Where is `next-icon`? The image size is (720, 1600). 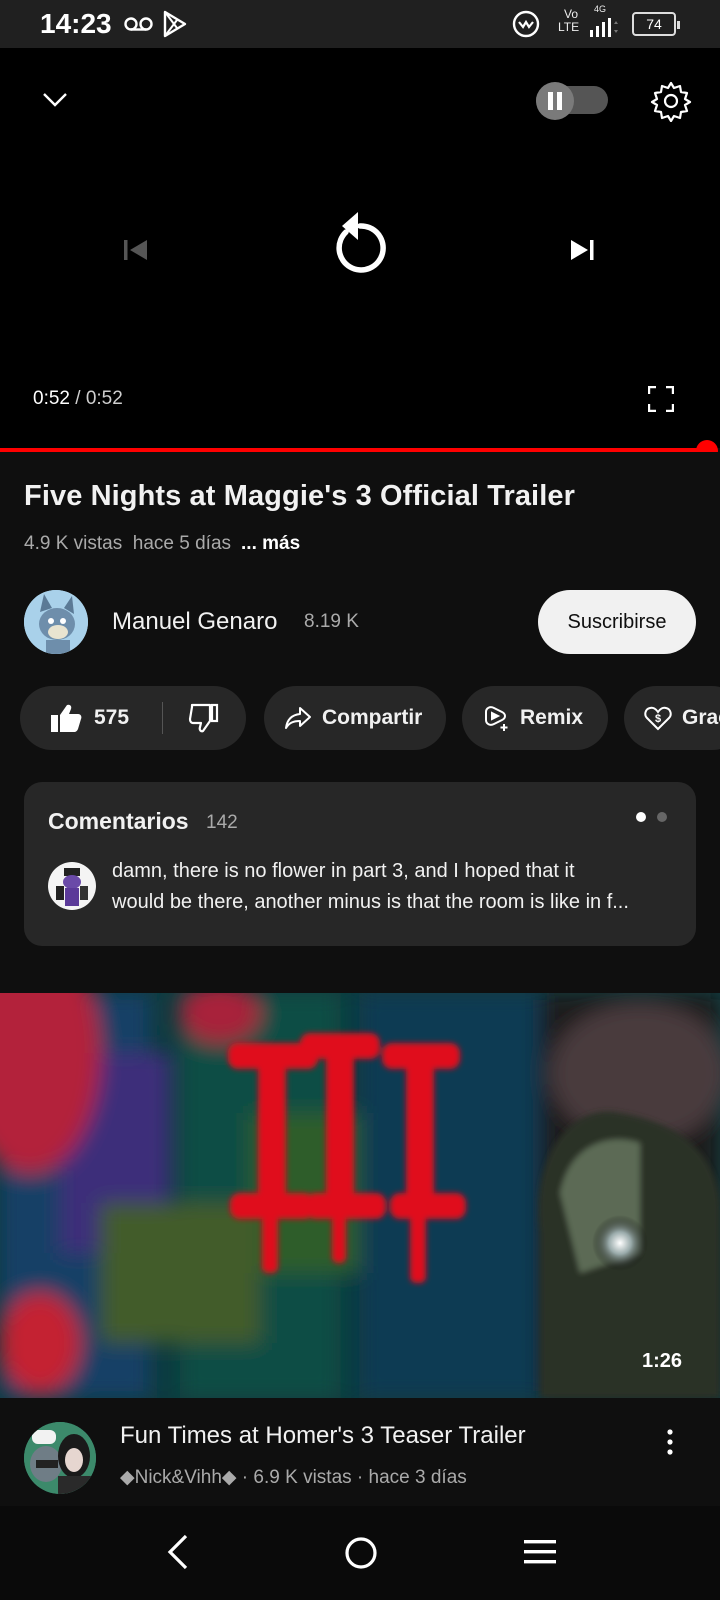 next-icon is located at coordinates (582, 250).